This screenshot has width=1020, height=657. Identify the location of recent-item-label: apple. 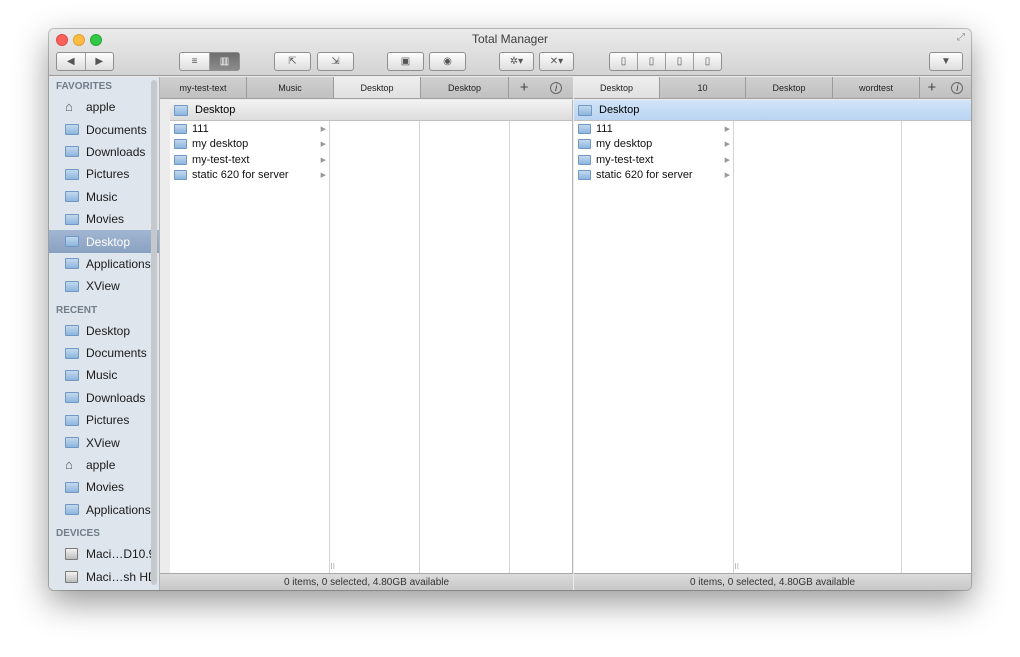
(101, 465).